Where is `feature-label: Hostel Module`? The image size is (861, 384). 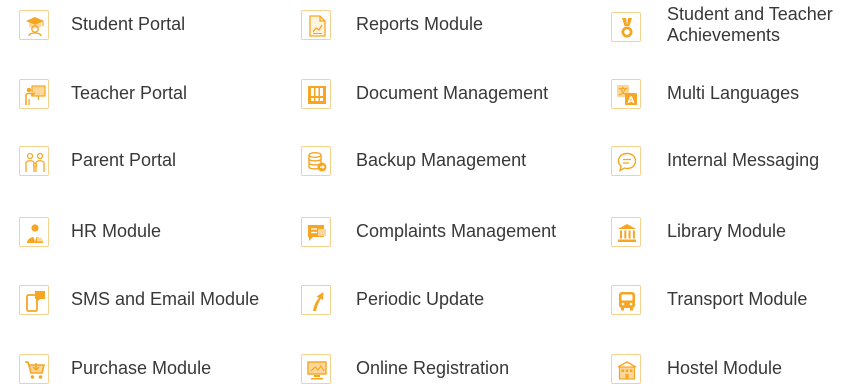 feature-label: Hostel Module is located at coordinates (725, 368).